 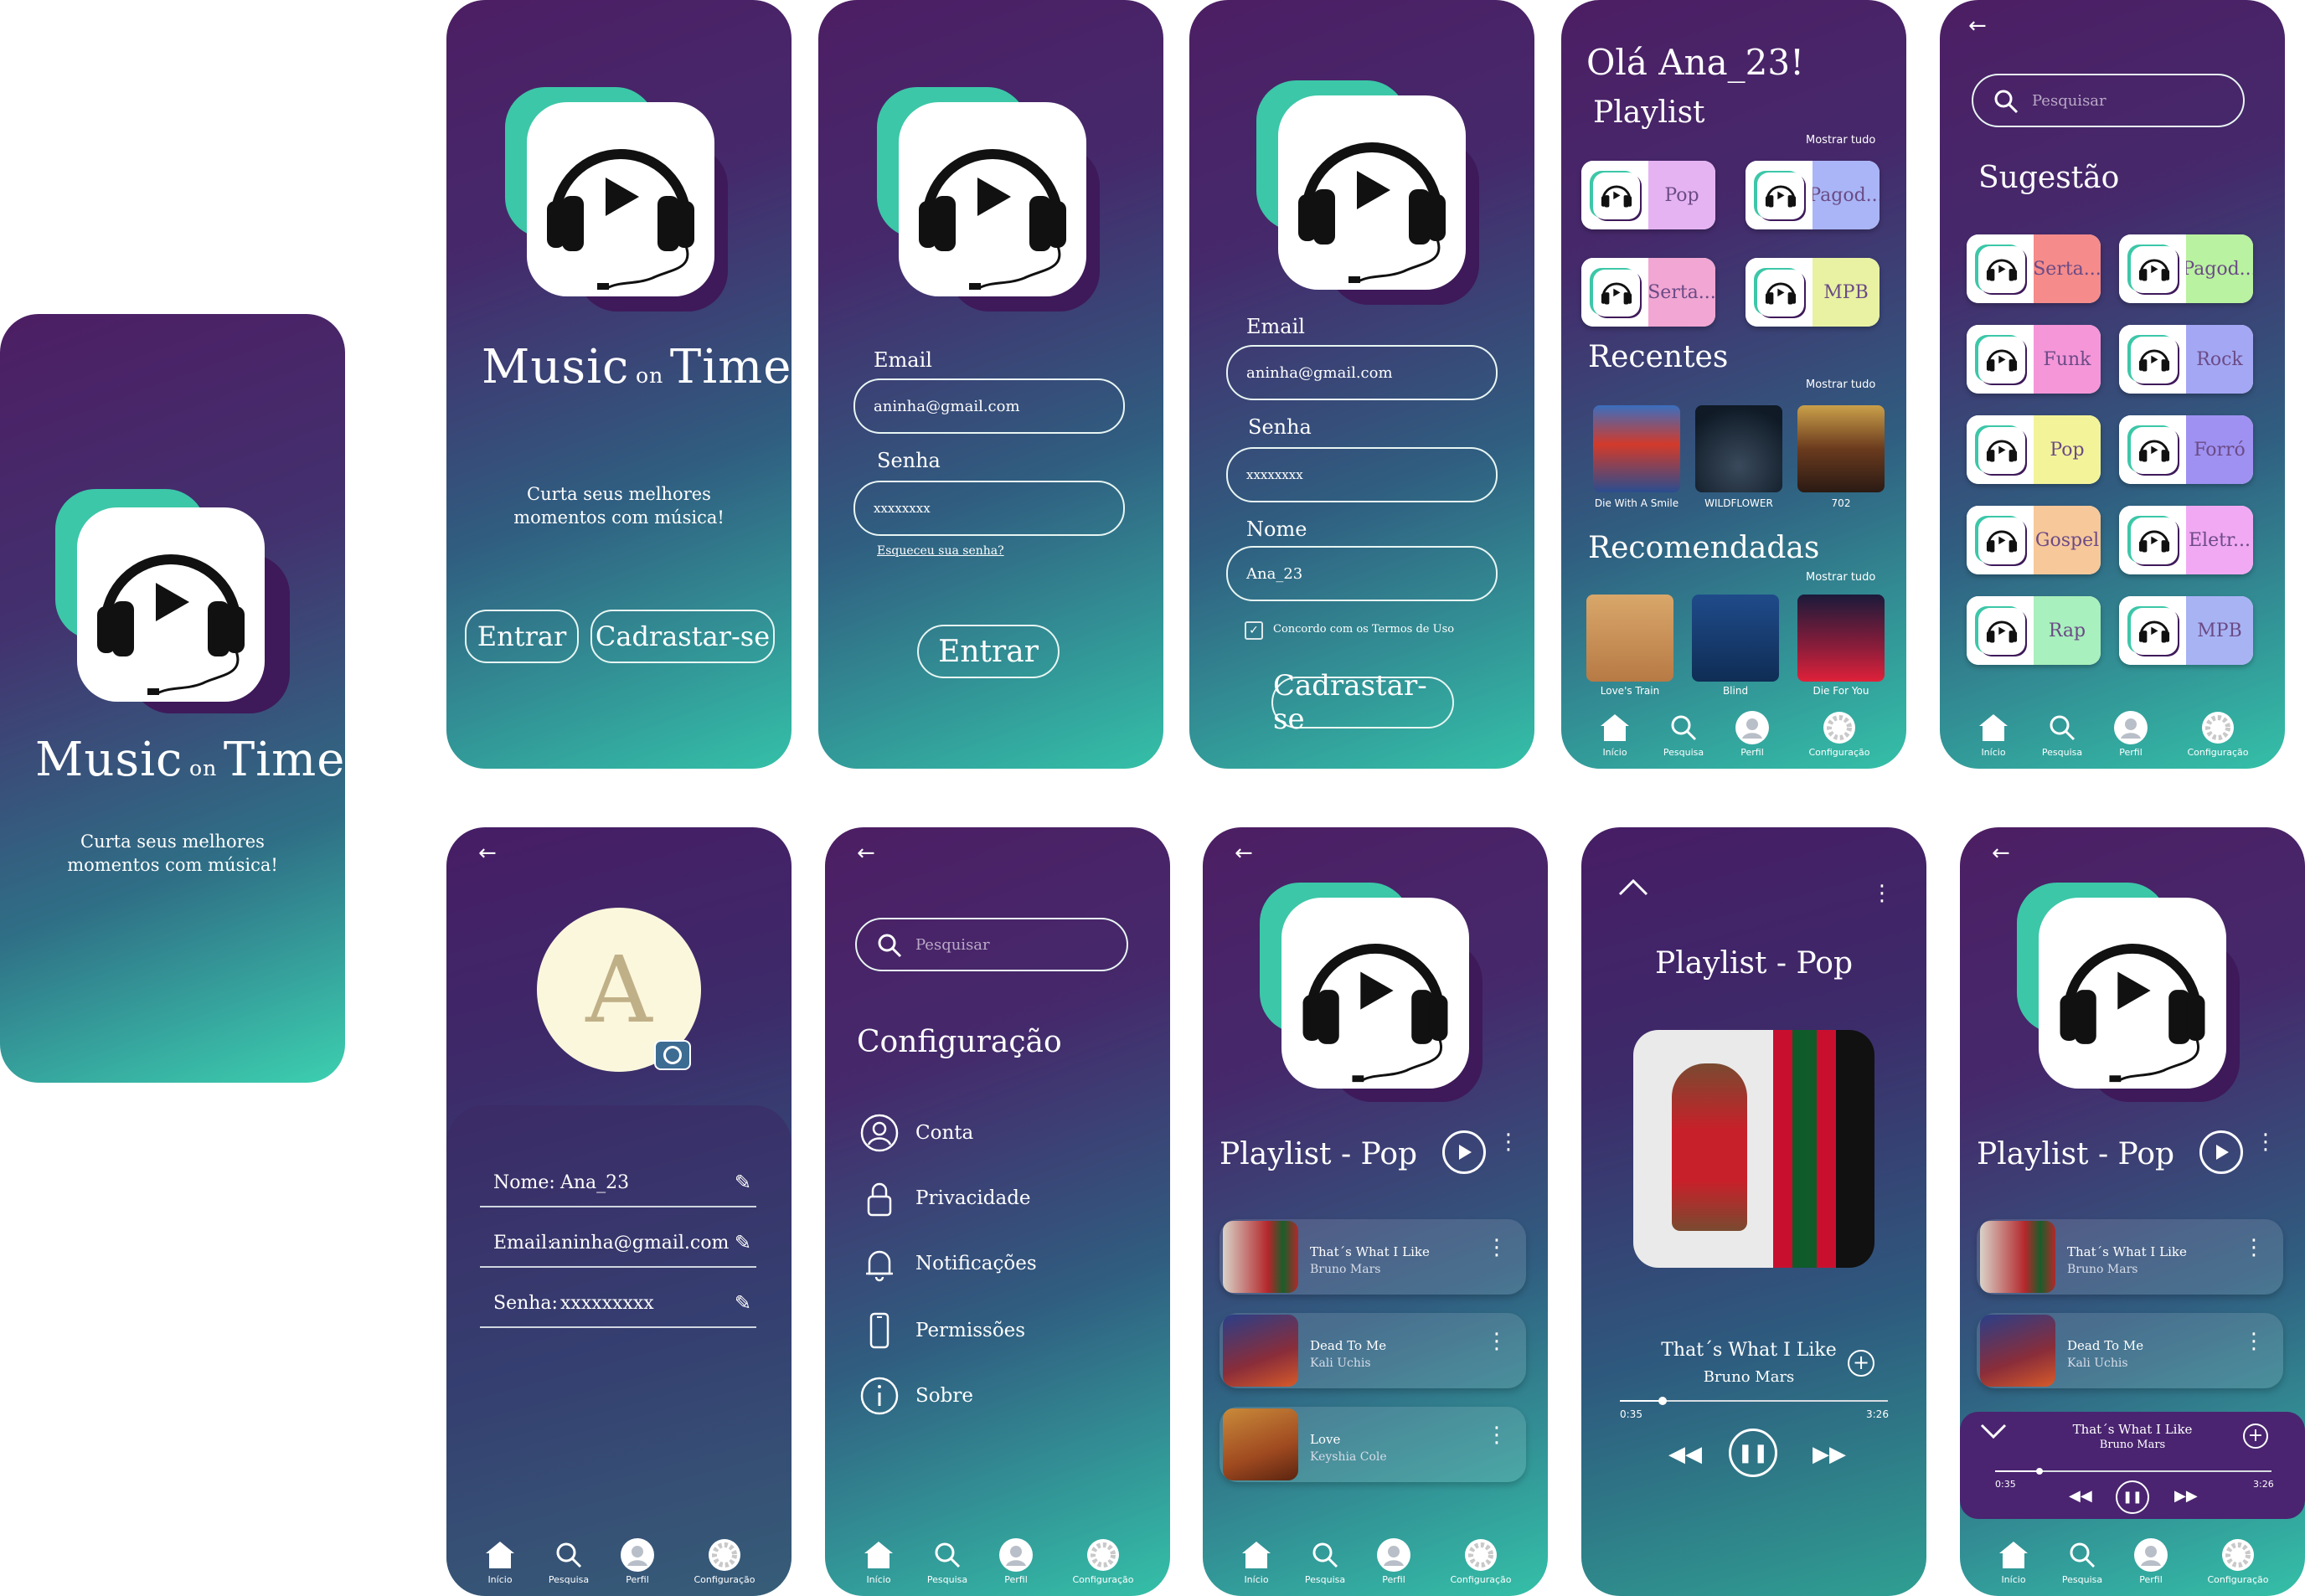 What do you see at coordinates (1840, 140) in the screenshot?
I see `playlist-show-all-link: Mostrar tudo` at bounding box center [1840, 140].